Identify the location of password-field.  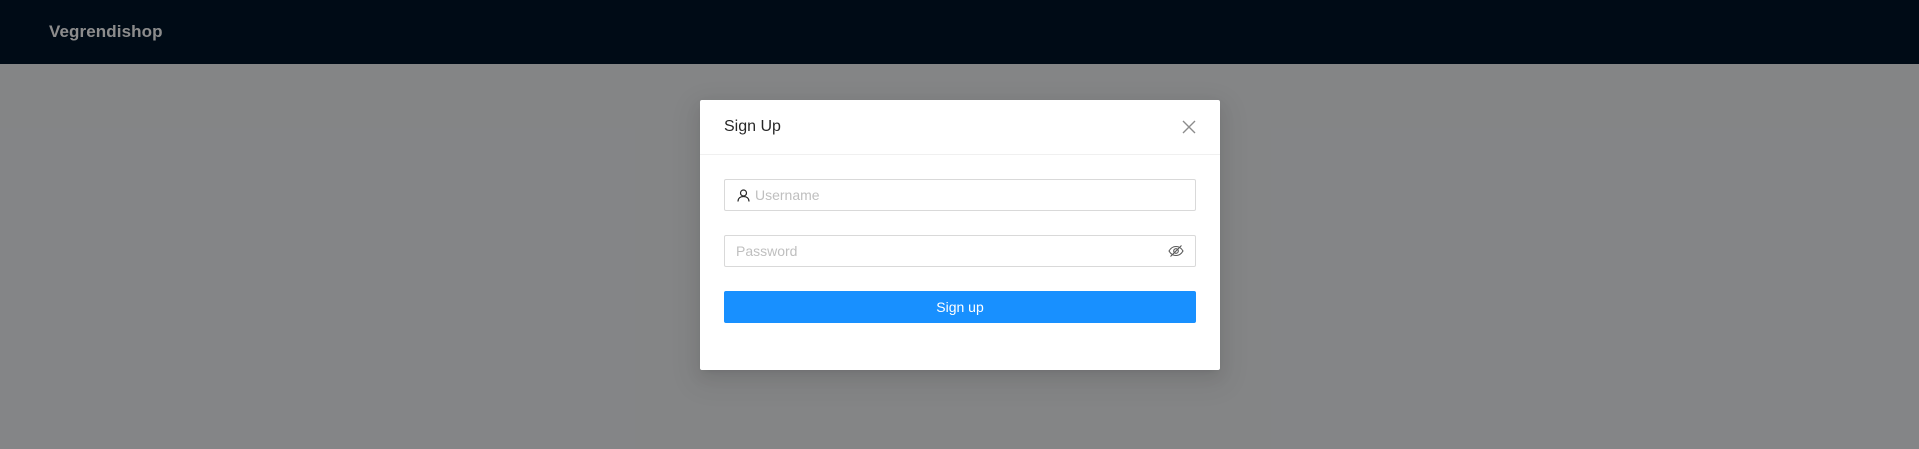
(960, 251).